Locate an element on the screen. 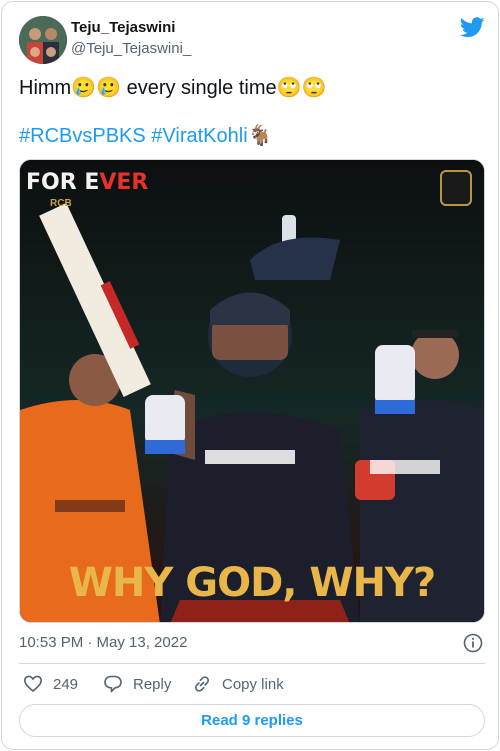 The height and width of the screenshot is (751, 500). reply-label: Reply is located at coordinates (152, 684).